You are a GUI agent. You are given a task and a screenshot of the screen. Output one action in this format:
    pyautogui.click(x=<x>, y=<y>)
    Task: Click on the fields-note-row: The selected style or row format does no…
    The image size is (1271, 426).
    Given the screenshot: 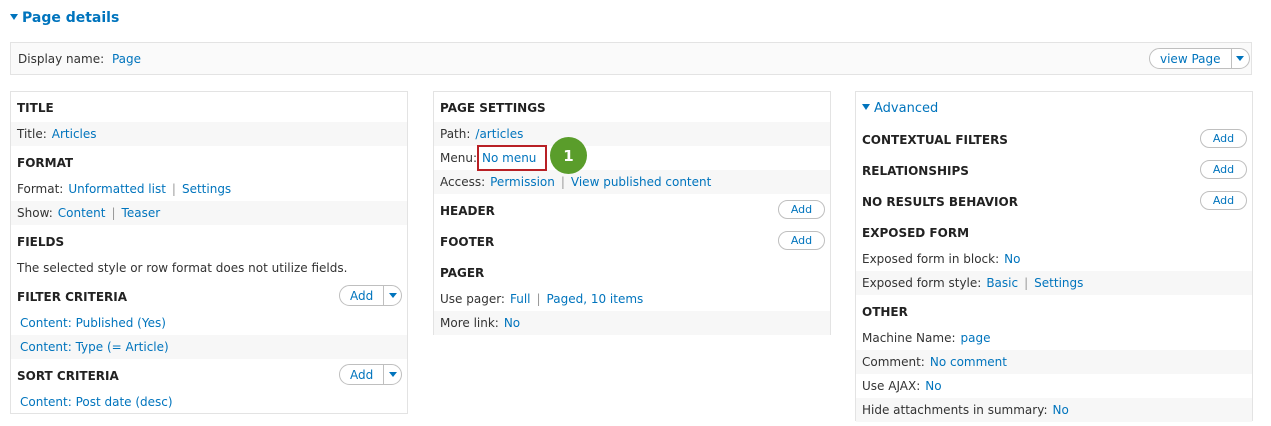 What is the action you would take?
    pyautogui.click(x=209, y=268)
    